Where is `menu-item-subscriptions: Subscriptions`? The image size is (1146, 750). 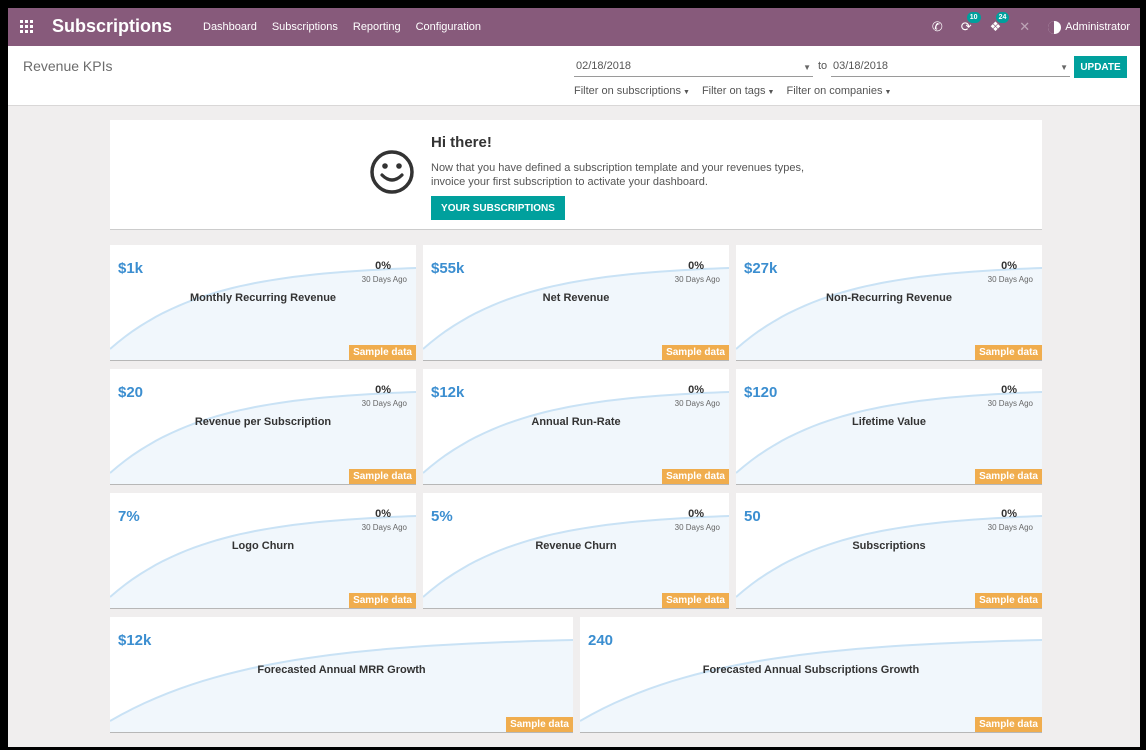 menu-item-subscriptions: Subscriptions is located at coordinates (305, 27).